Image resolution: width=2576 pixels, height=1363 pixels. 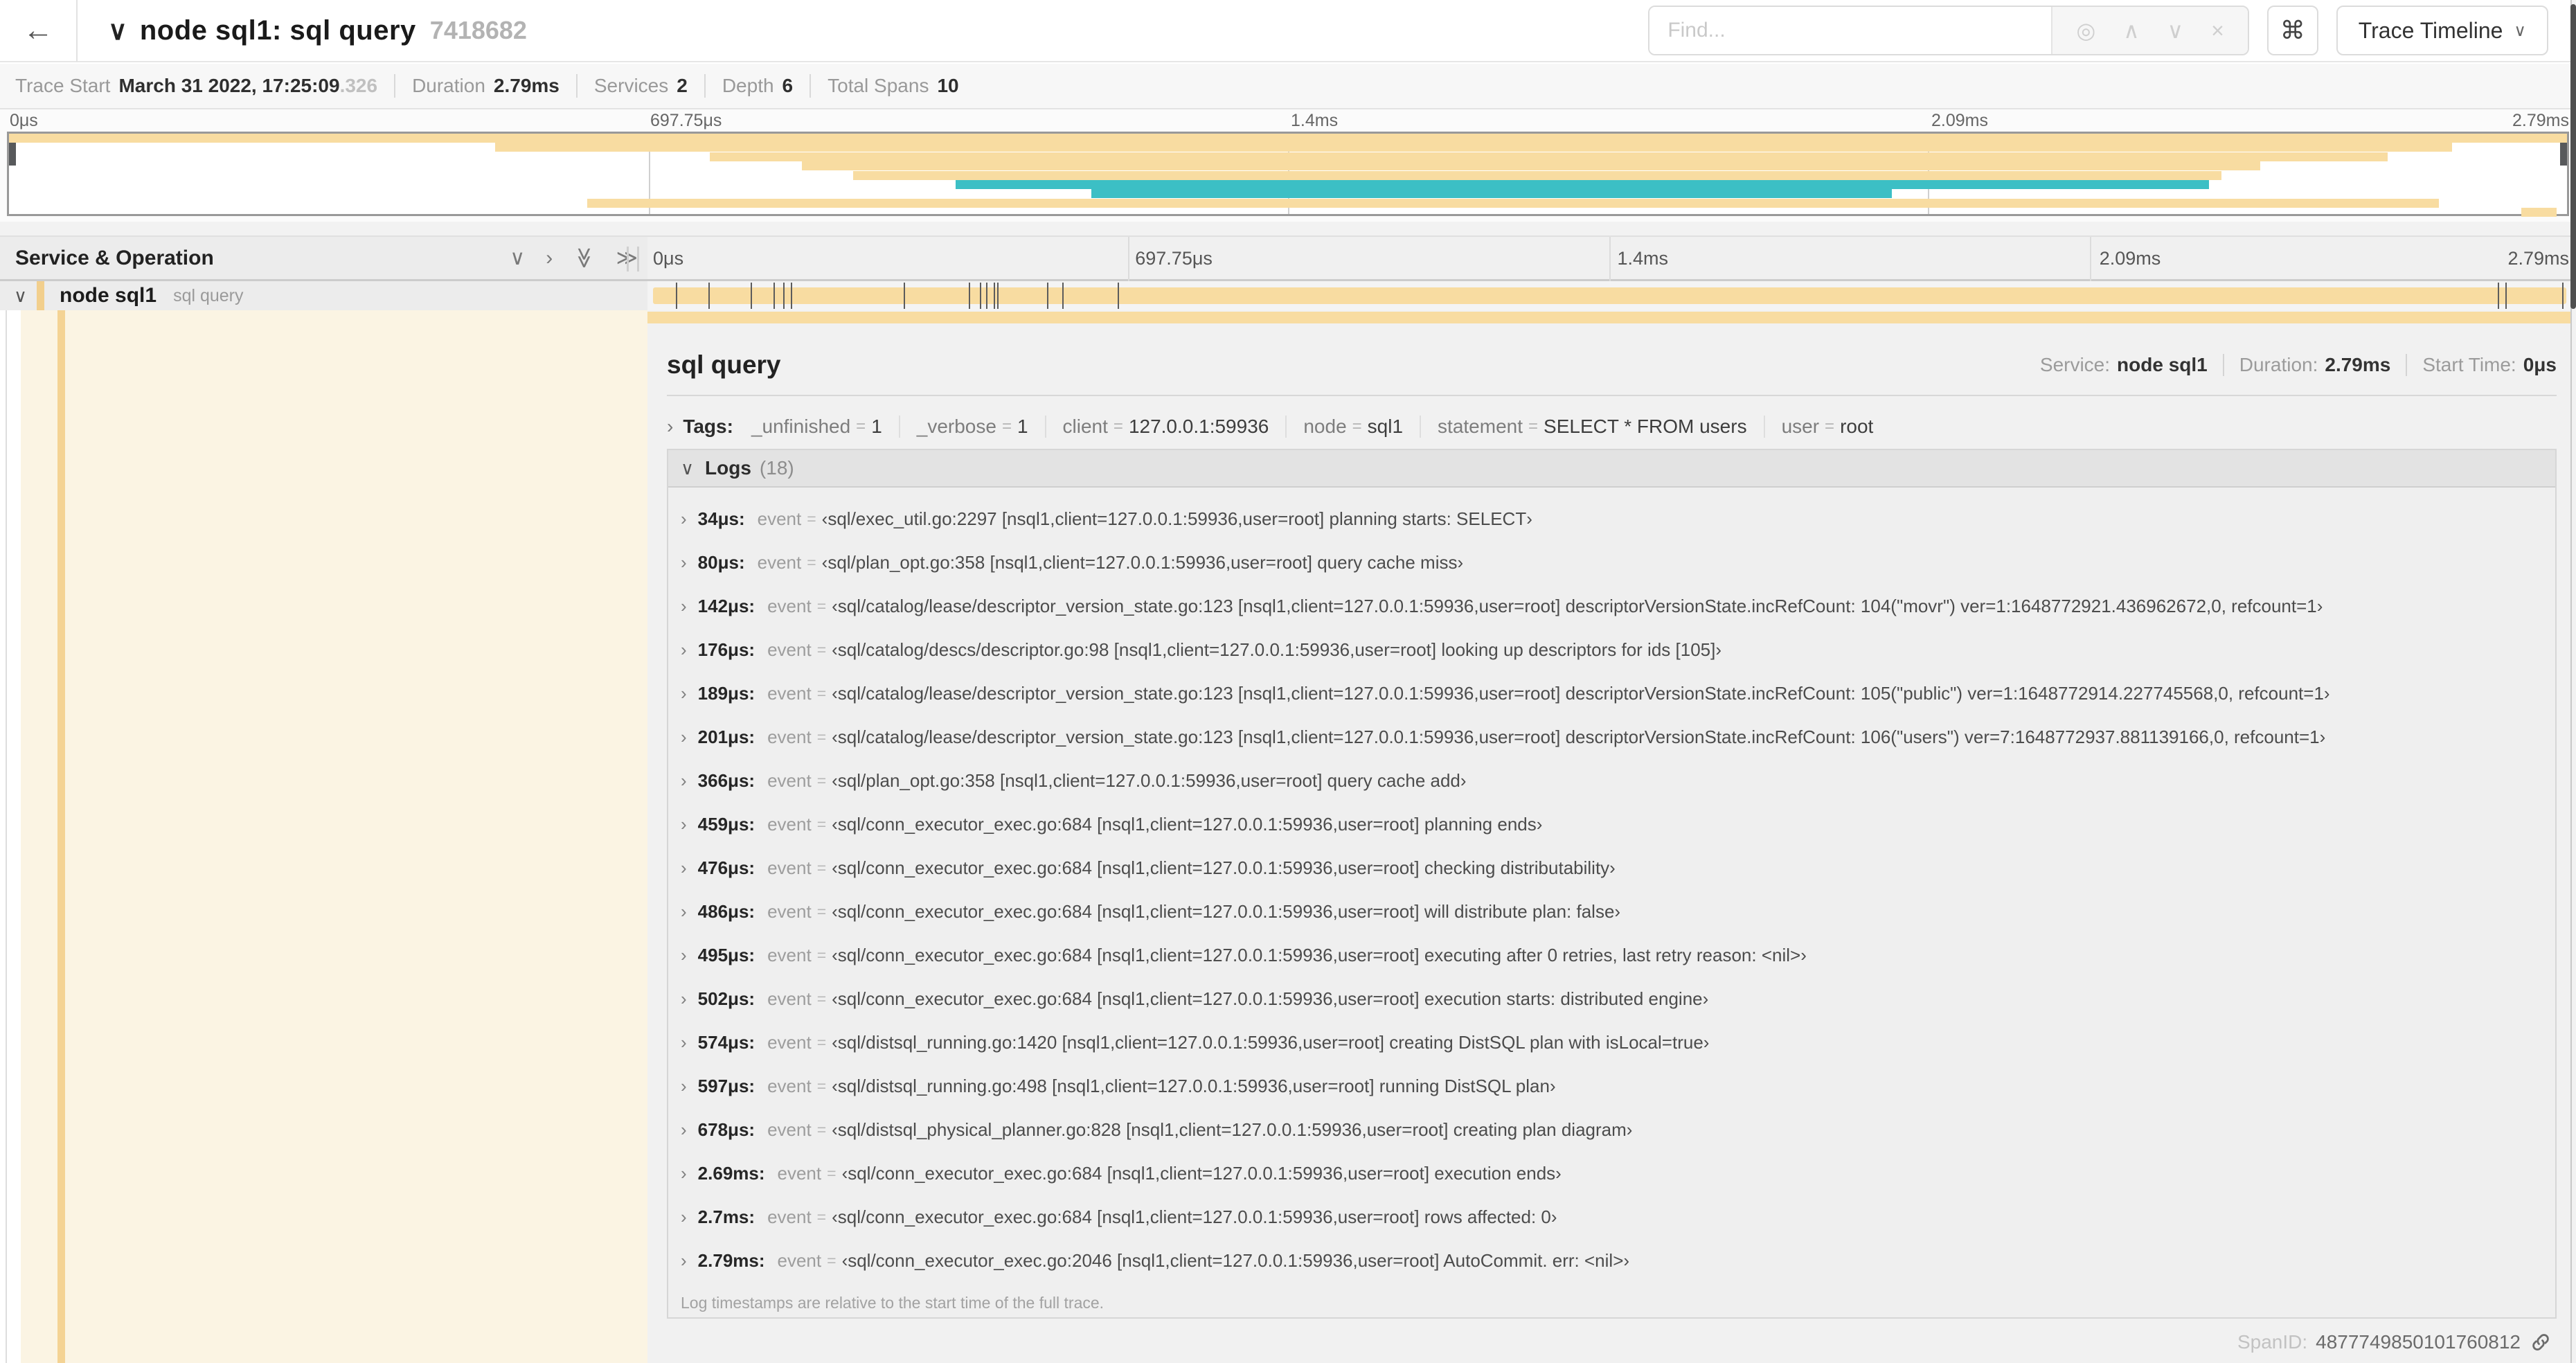 What do you see at coordinates (726, 1216) in the screenshot?
I see `log-timestamp: 2.7ms:` at bounding box center [726, 1216].